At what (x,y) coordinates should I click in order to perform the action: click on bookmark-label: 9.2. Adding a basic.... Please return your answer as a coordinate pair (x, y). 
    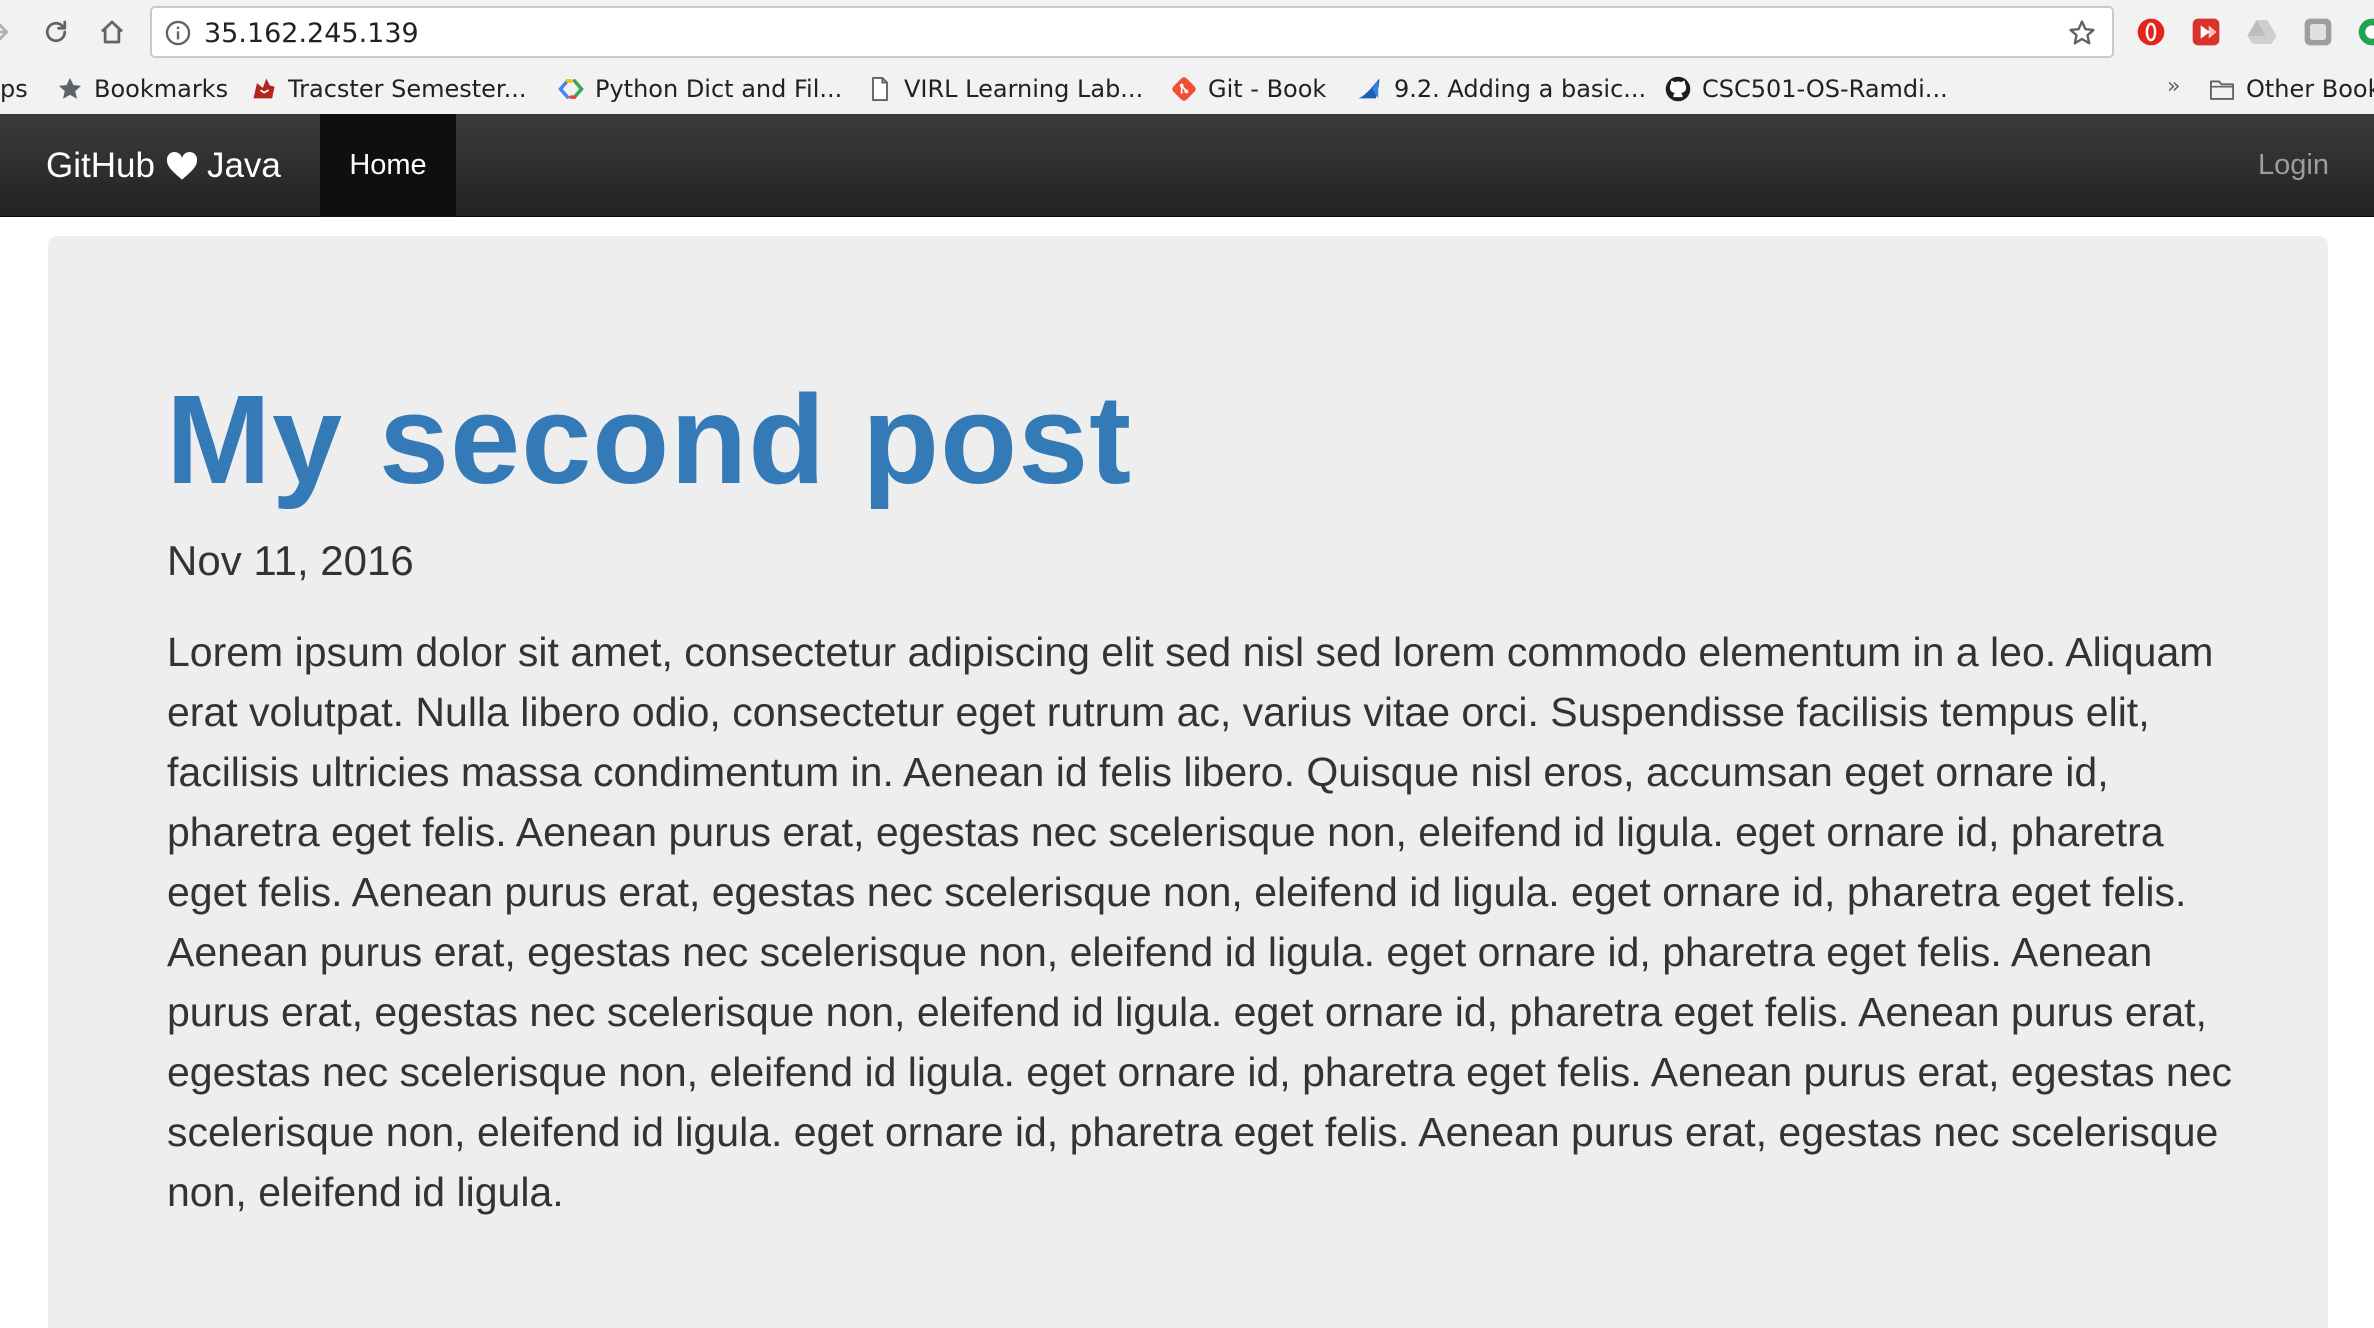
    Looking at the image, I should click on (1520, 89).